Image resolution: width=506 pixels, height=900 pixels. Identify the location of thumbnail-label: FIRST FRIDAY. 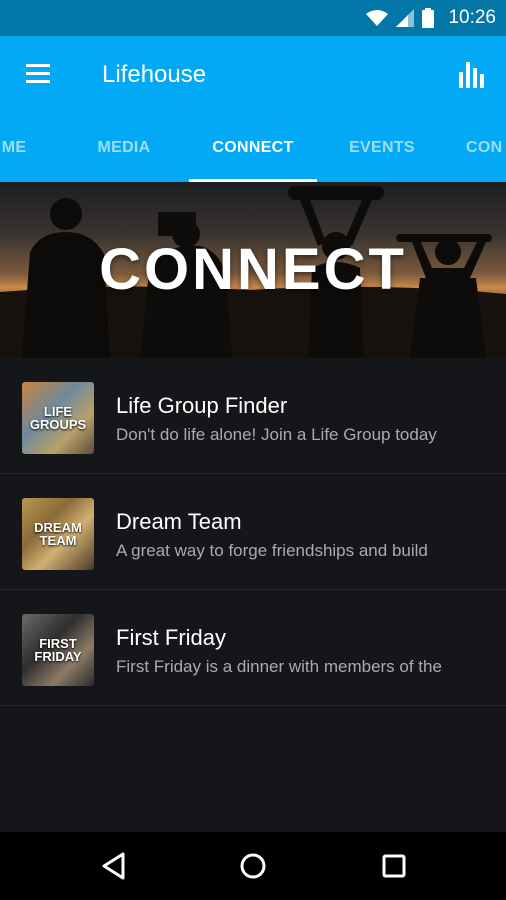
(58, 650).